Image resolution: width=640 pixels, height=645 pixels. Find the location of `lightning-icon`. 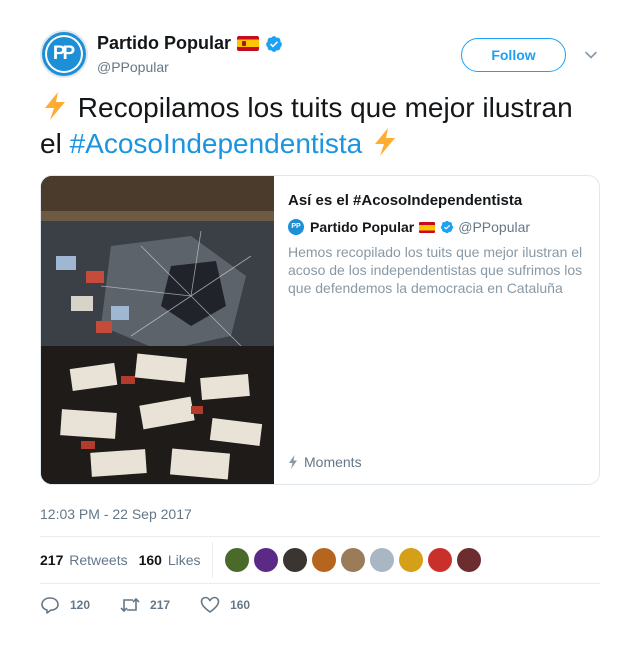

lightning-icon is located at coordinates (293, 462).